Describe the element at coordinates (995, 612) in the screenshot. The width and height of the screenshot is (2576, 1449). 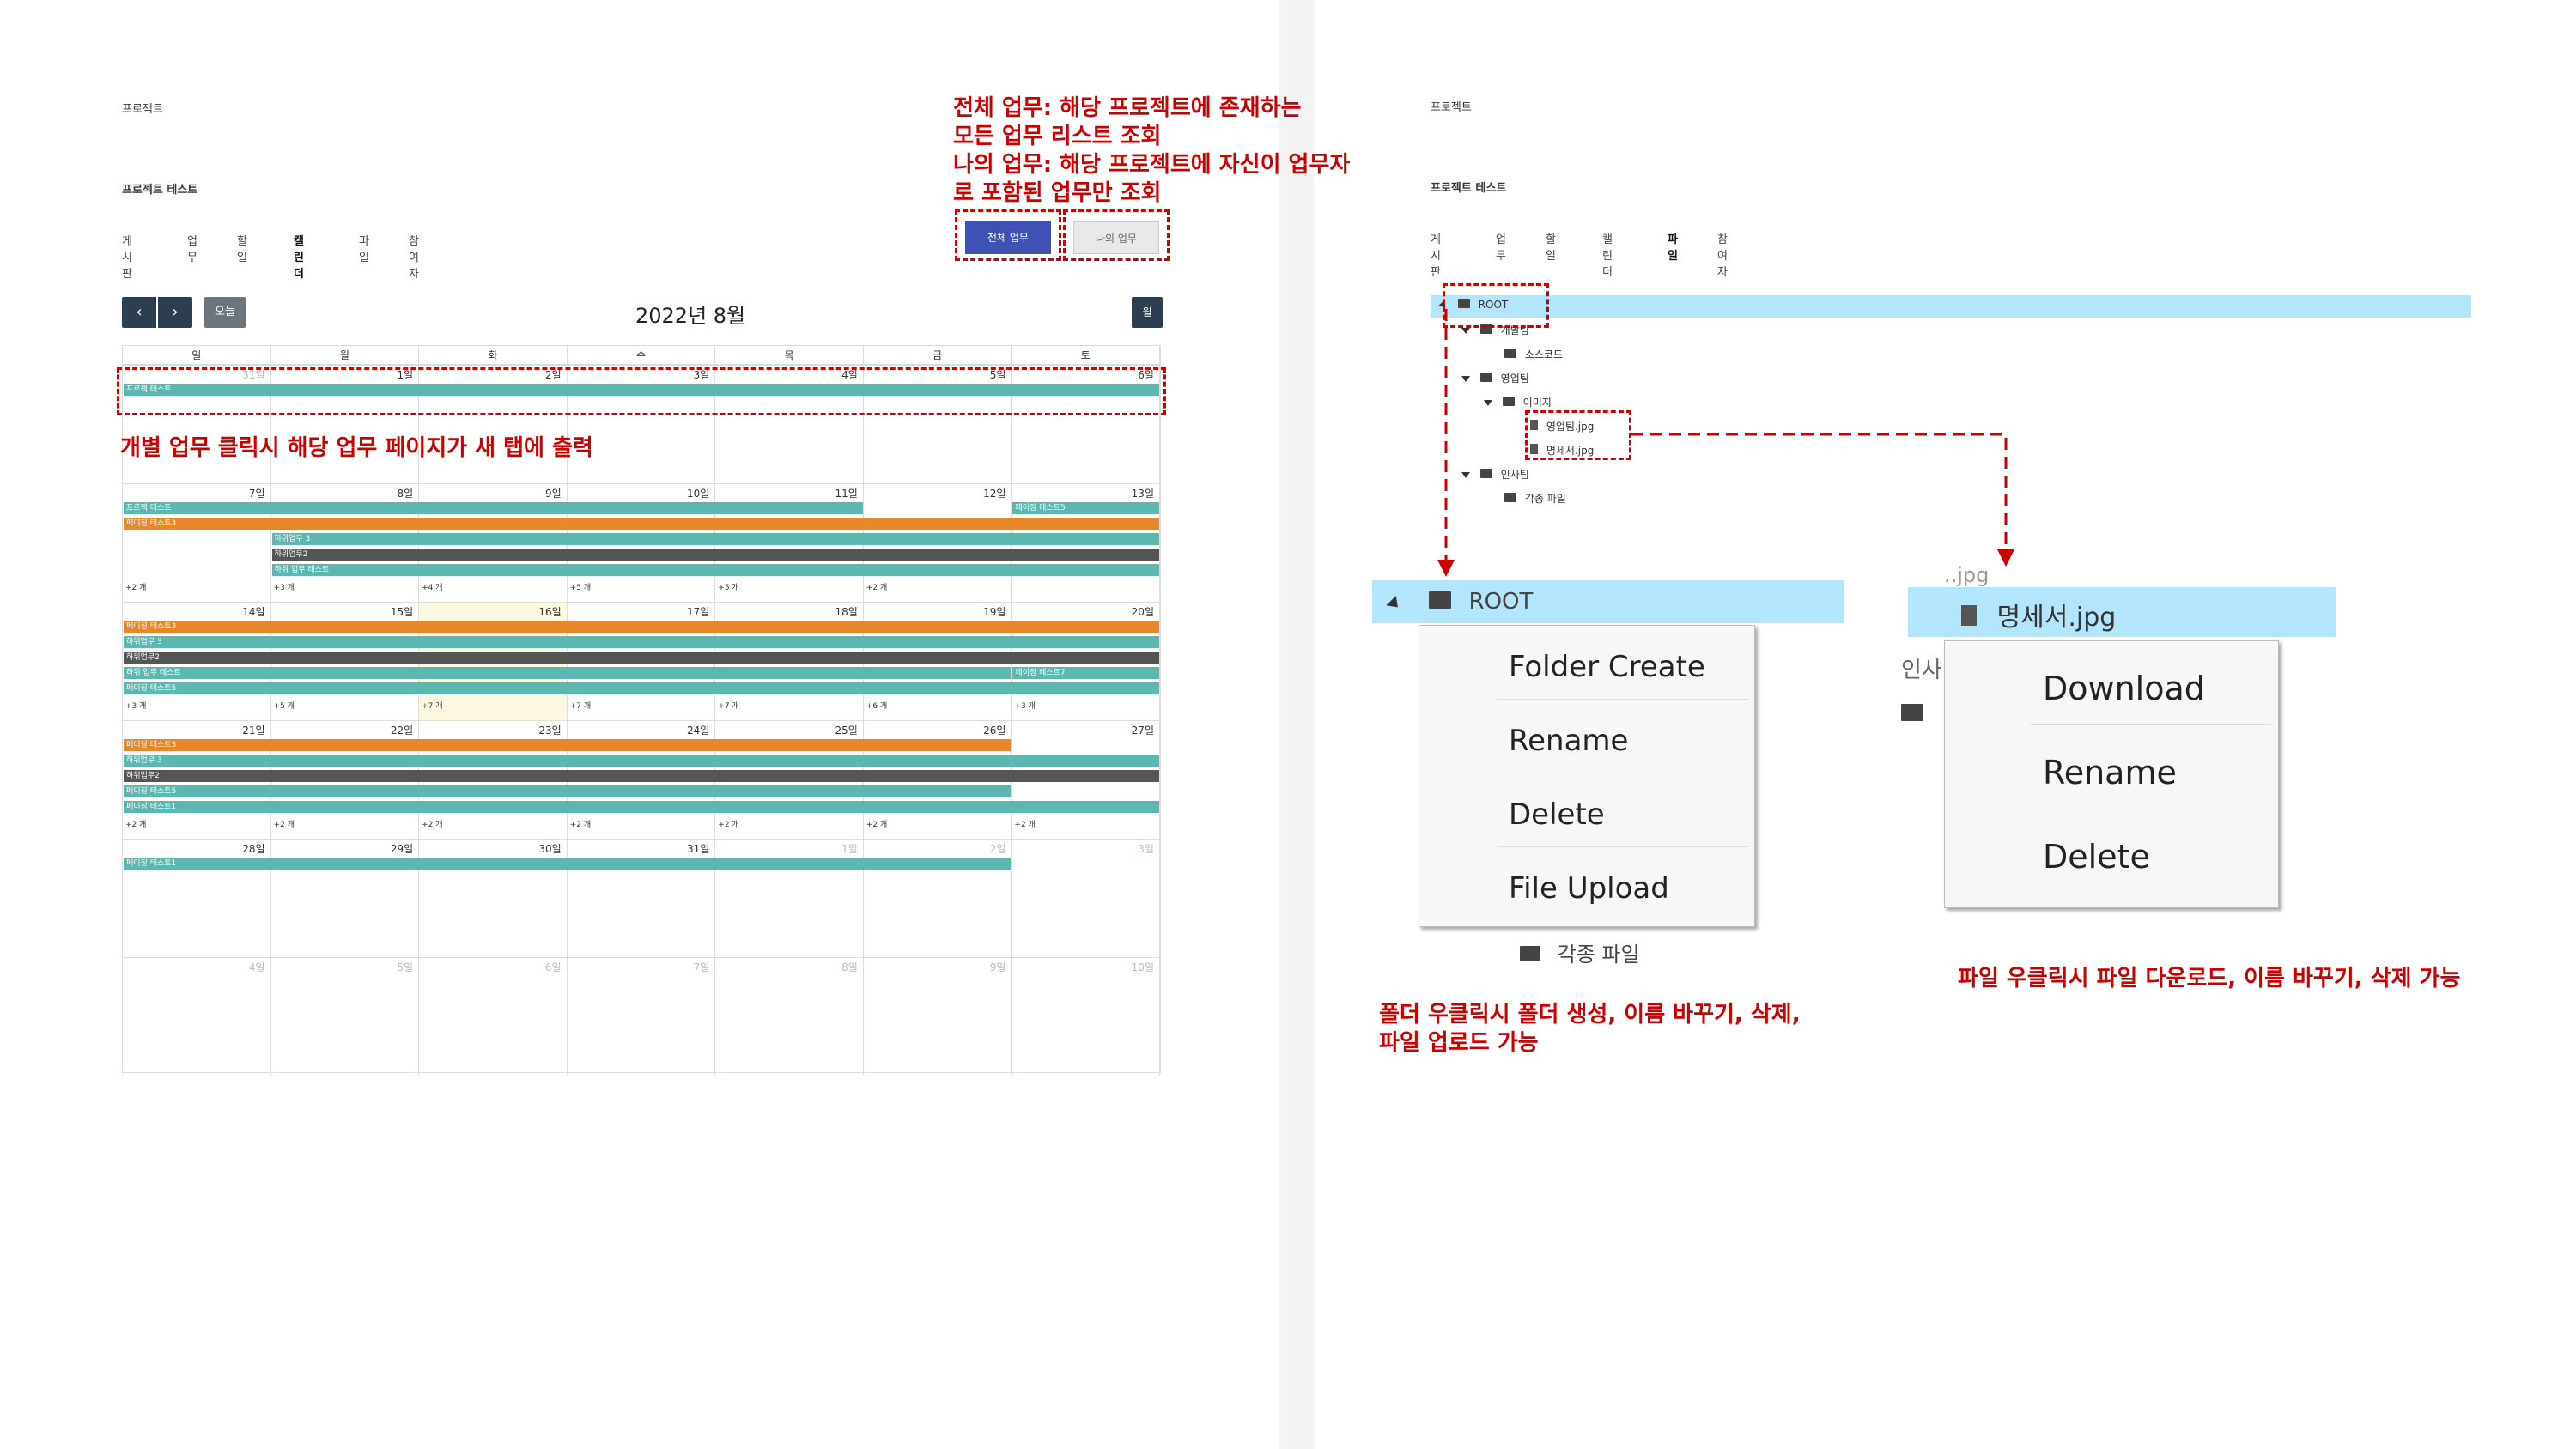
I see `day-number: 19일` at that location.